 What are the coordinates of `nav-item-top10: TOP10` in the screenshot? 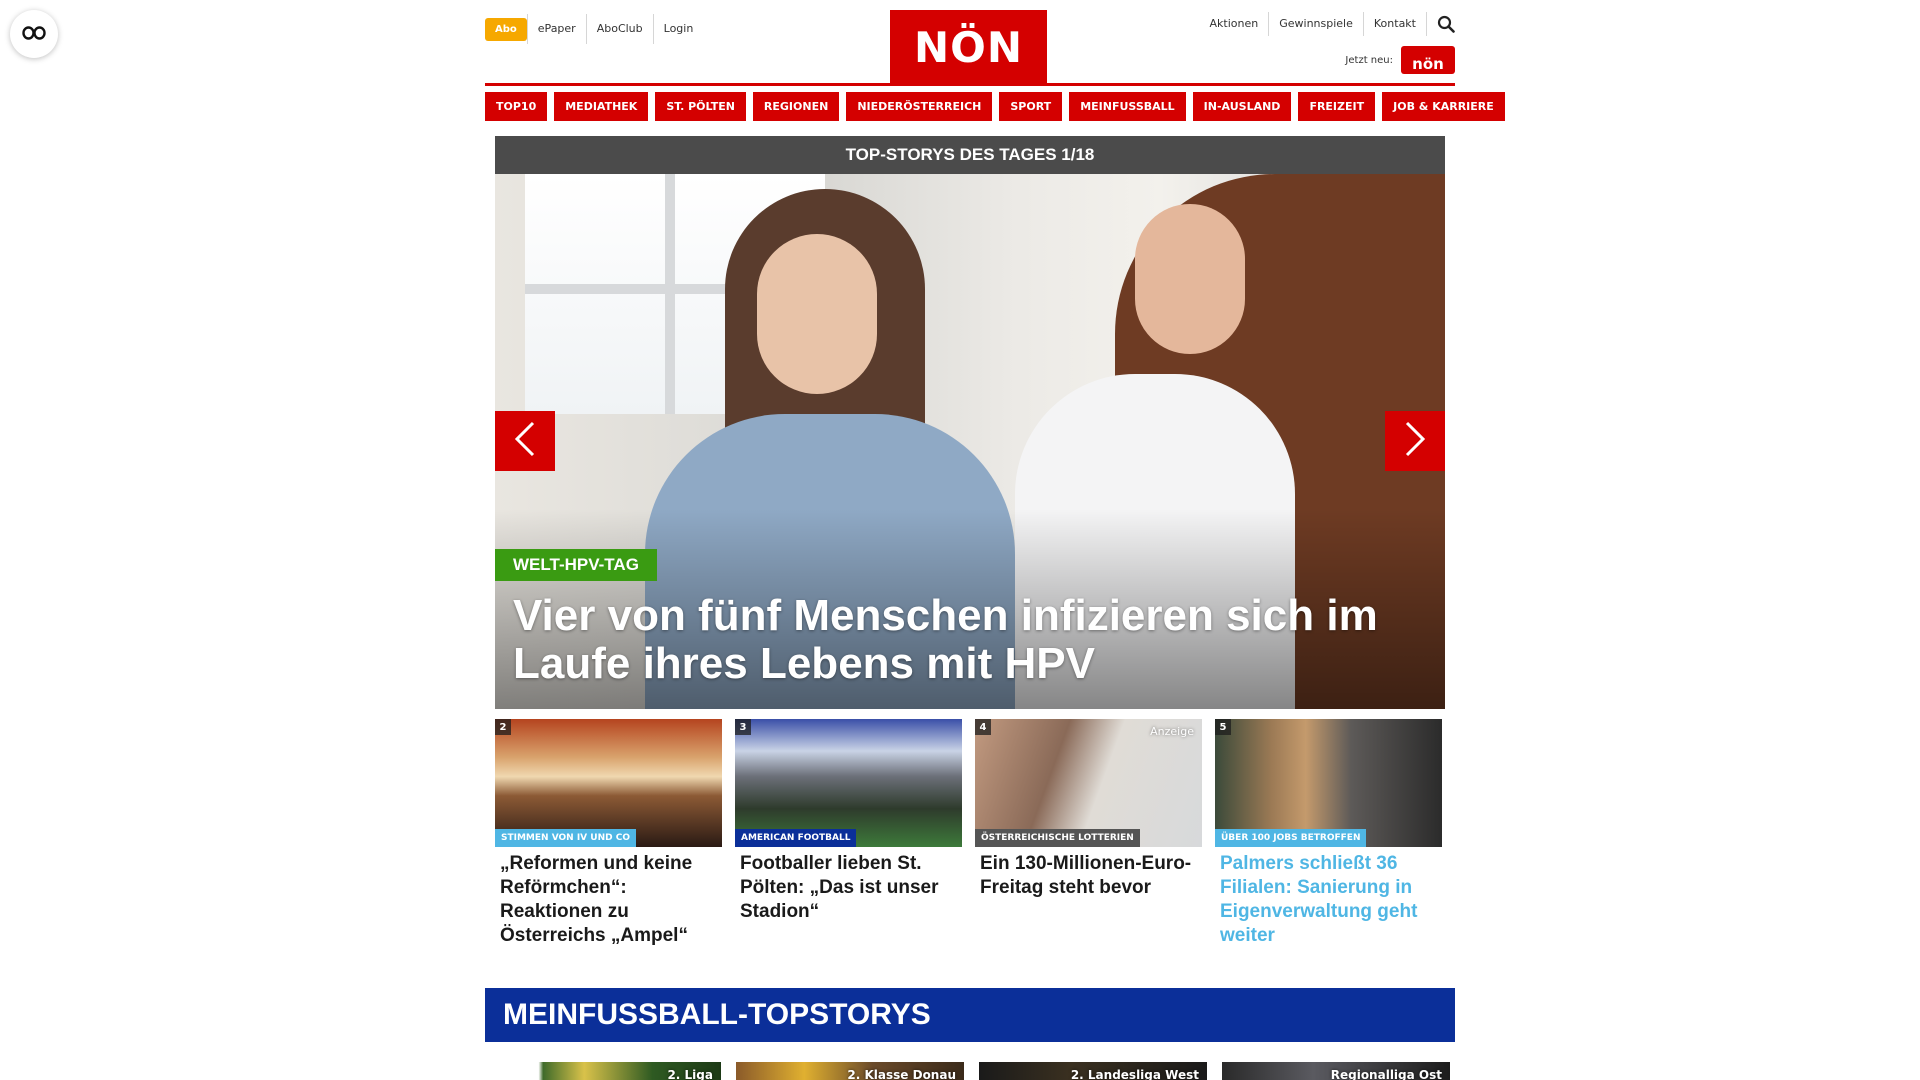 It's located at (516, 106).